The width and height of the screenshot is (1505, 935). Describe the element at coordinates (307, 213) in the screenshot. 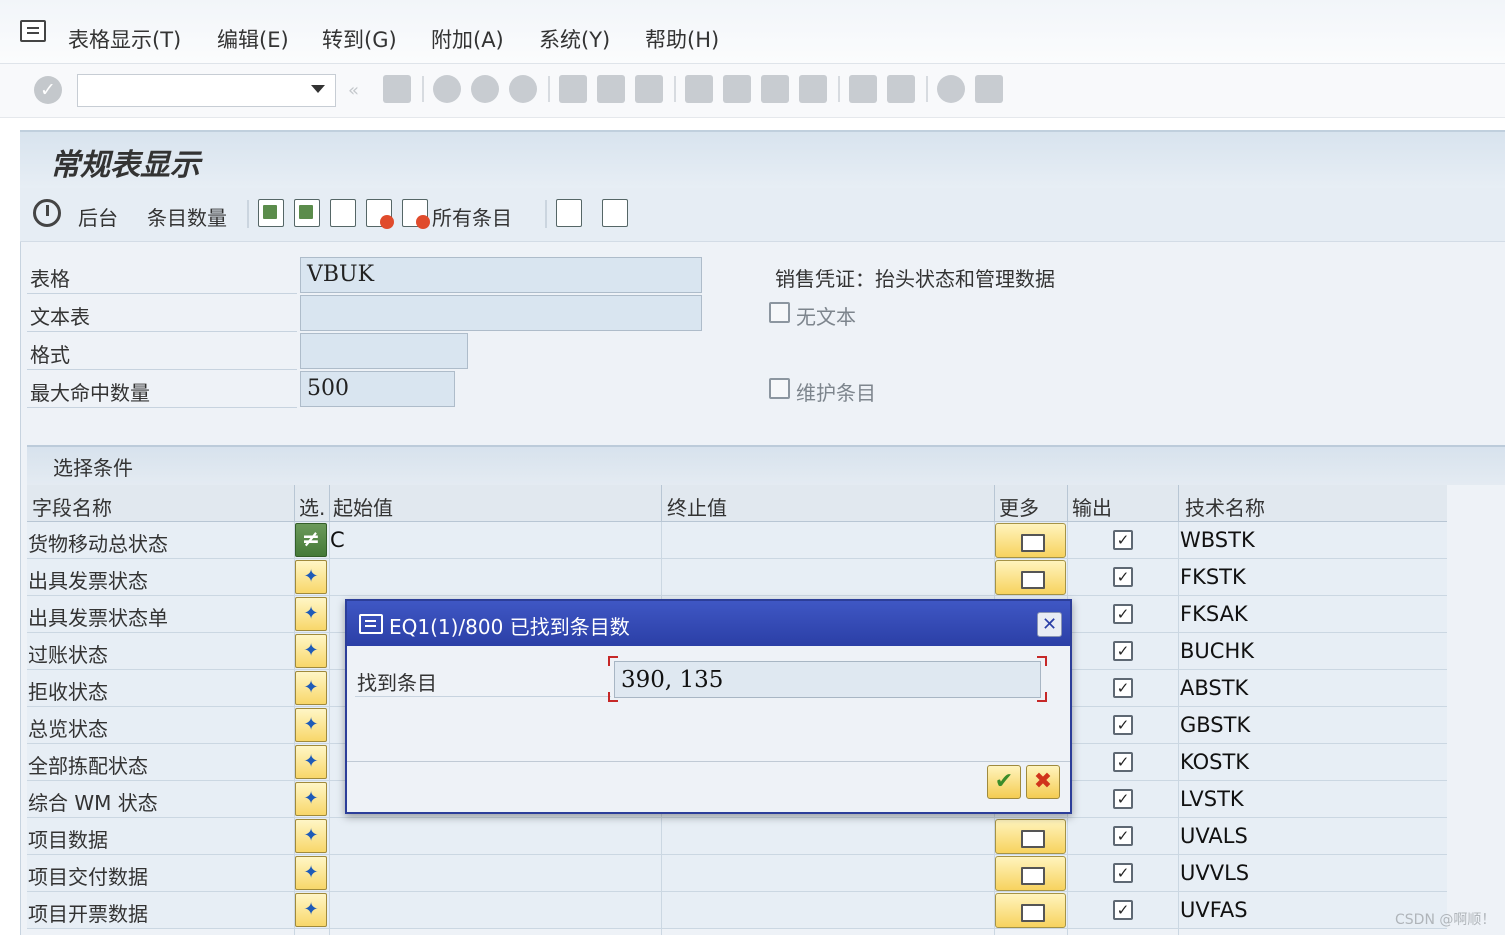

I see `select-block-icon` at that location.